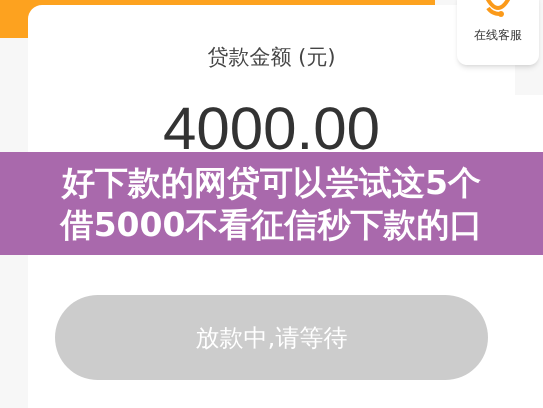  Describe the element at coordinates (271, 129) in the screenshot. I see `loan-amount: 4000.00` at that location.